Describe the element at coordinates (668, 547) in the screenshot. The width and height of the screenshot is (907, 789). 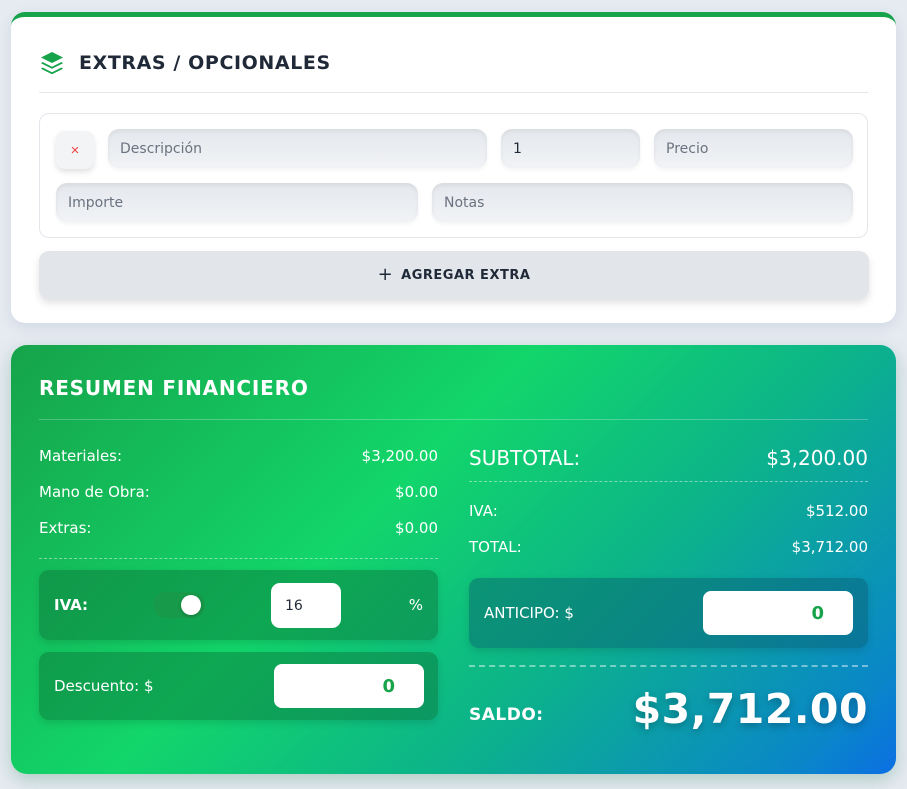
I see `total-row: TOTAL: $3,712.00` at that location.